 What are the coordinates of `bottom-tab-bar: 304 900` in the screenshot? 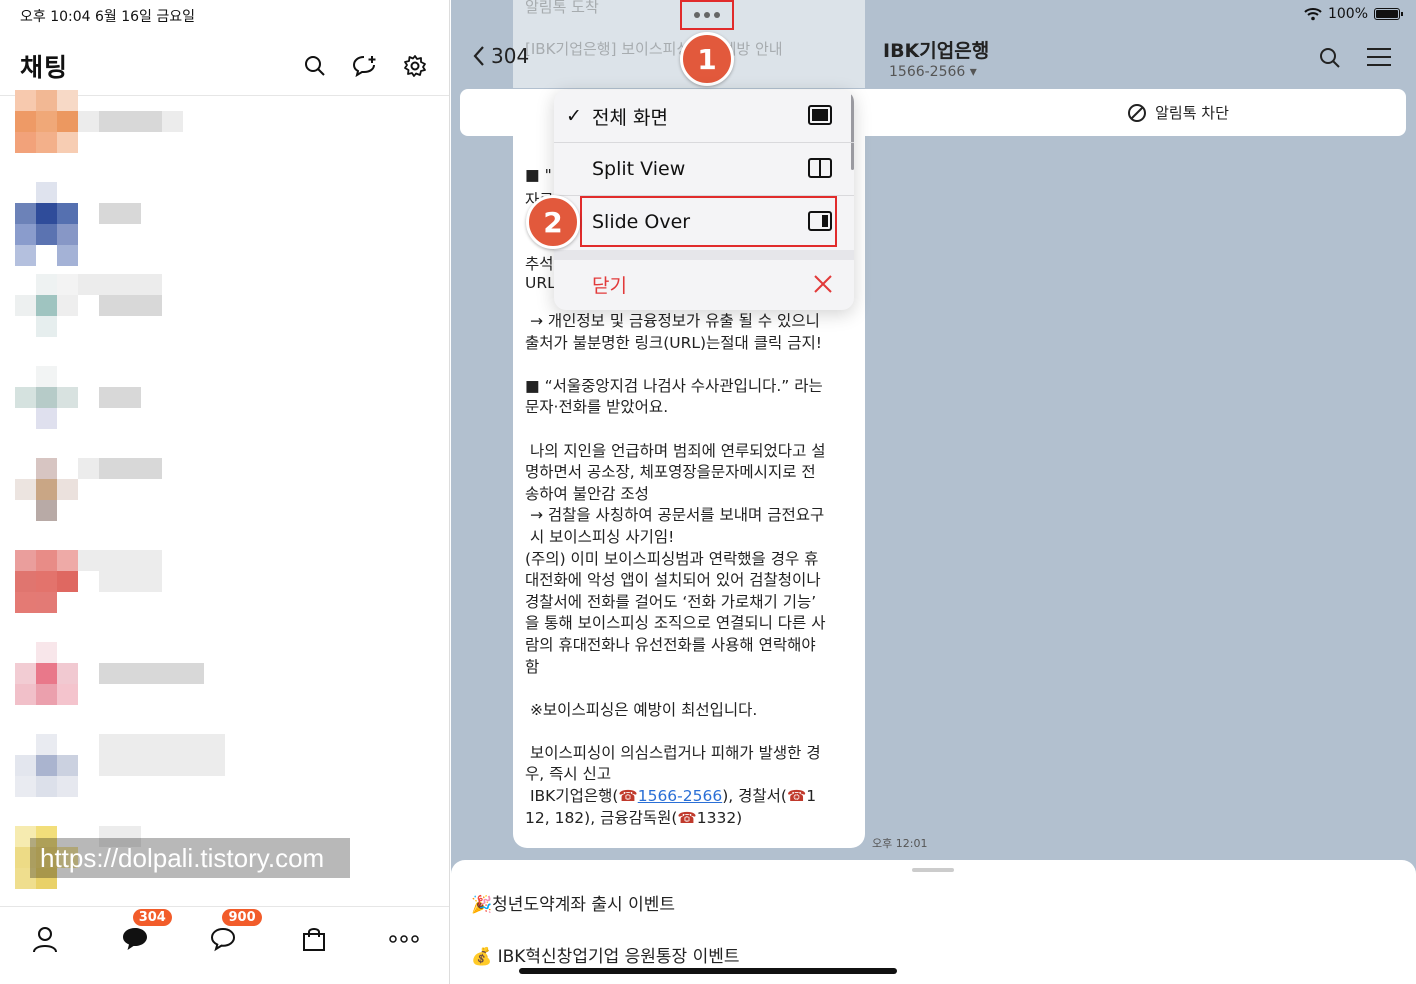 It's located at (224, 945).